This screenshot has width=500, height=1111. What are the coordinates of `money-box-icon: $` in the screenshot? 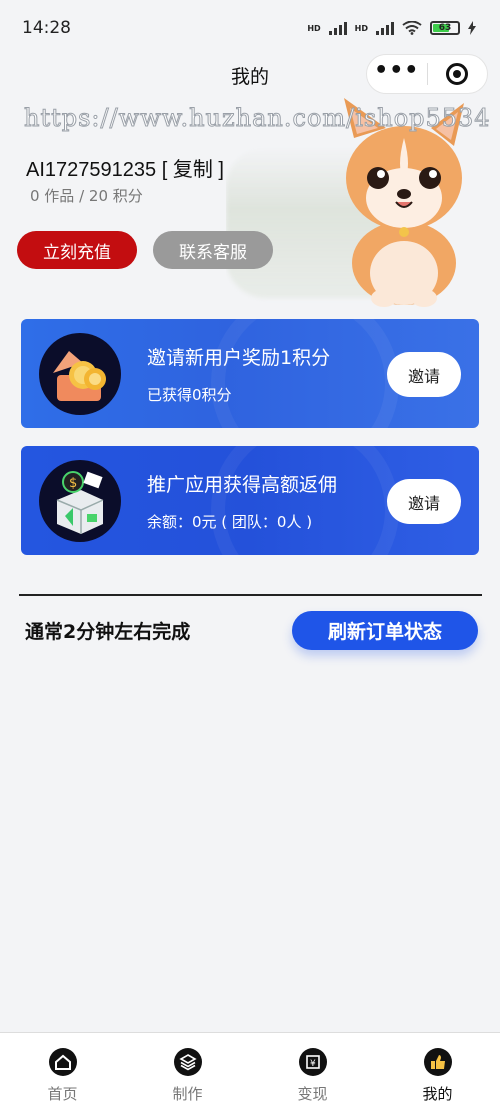 It's located at (80, 501).